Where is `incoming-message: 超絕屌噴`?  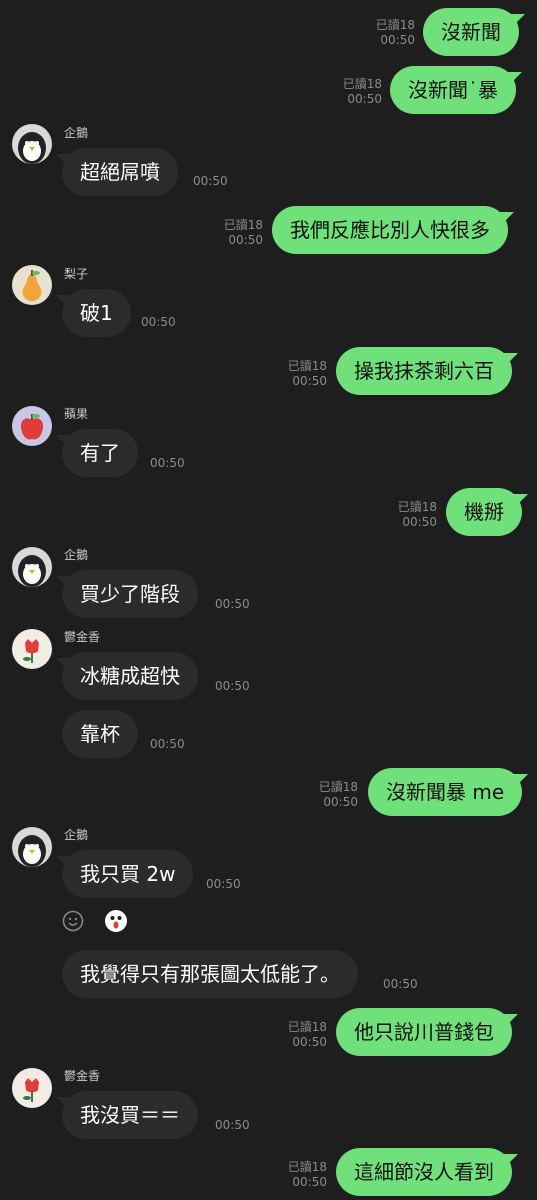
incoming-message: 超絕屌噴 is located at coordinates (120, 172).